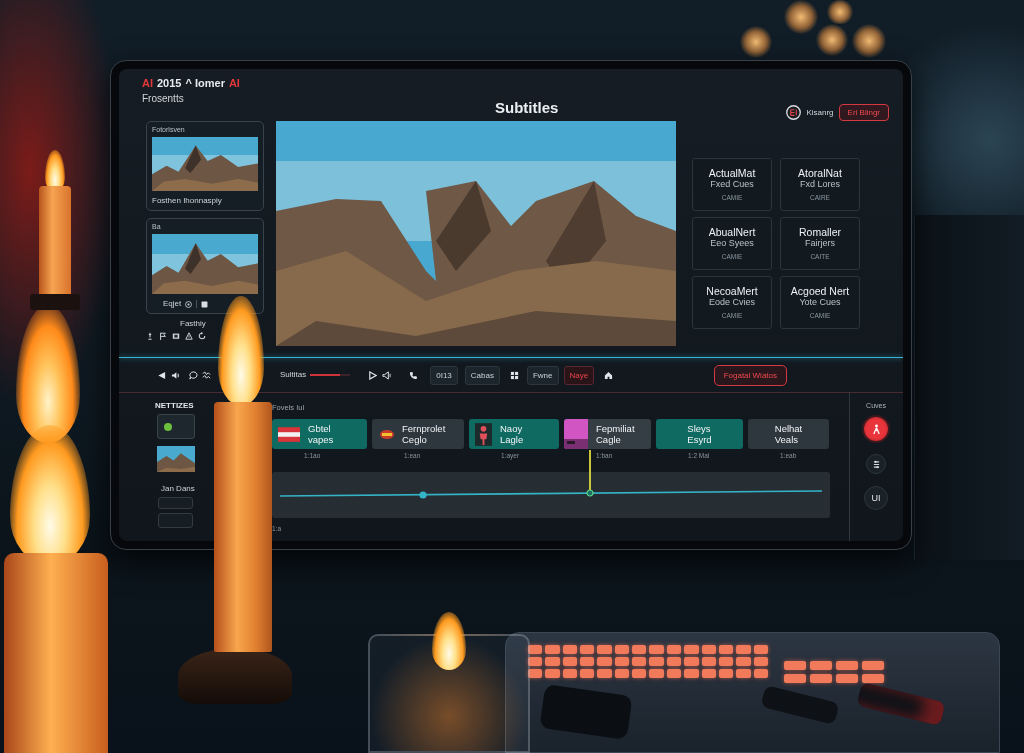 This screenshot has width=1024, height=753. I want to click on chat-bubble-icon, so click(193, 375).